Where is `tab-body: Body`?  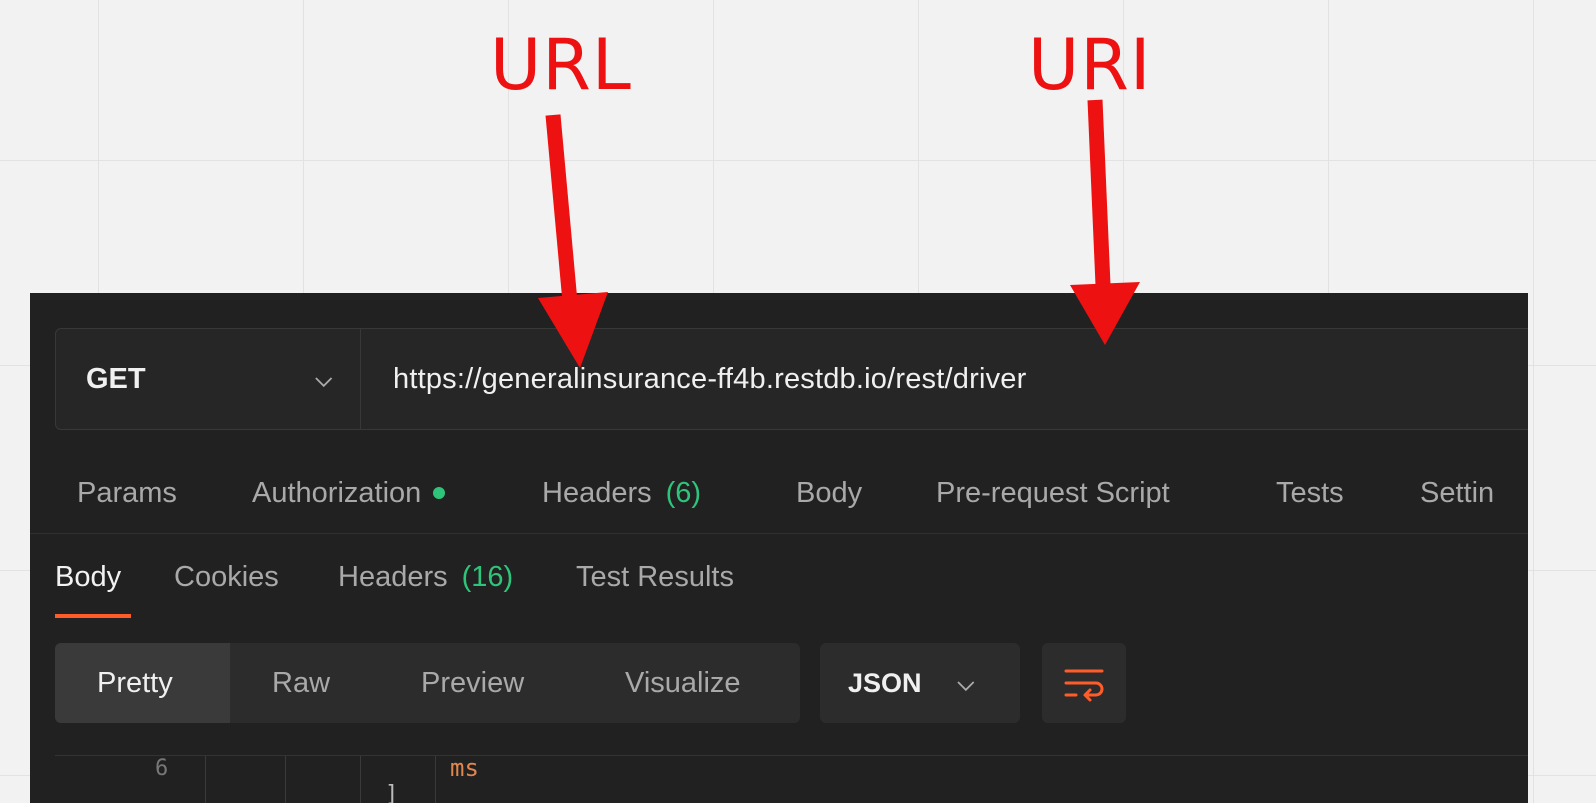 tab-body: Body is located at coordinates (829, 493).